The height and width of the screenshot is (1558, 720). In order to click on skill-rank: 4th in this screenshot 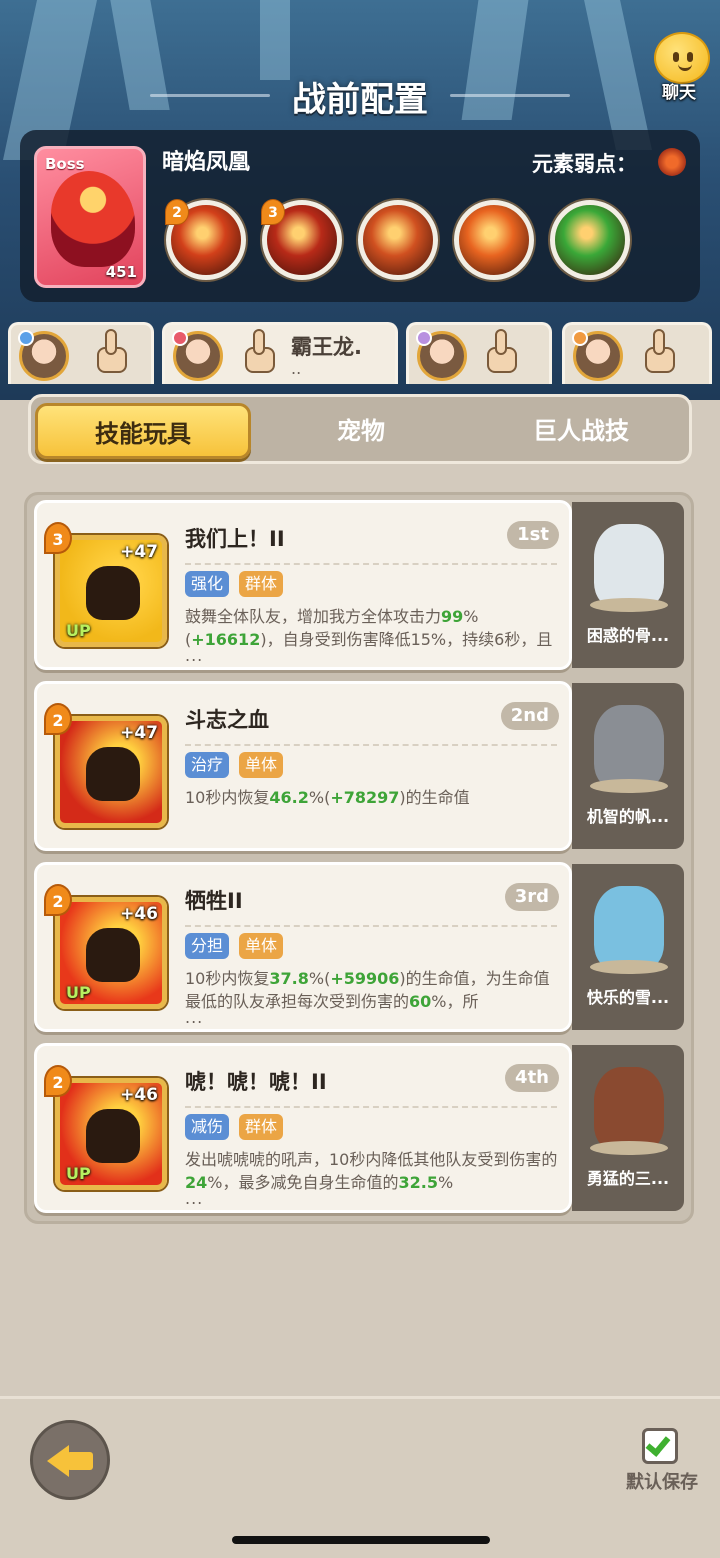, I will do `click(532, 1078)`.